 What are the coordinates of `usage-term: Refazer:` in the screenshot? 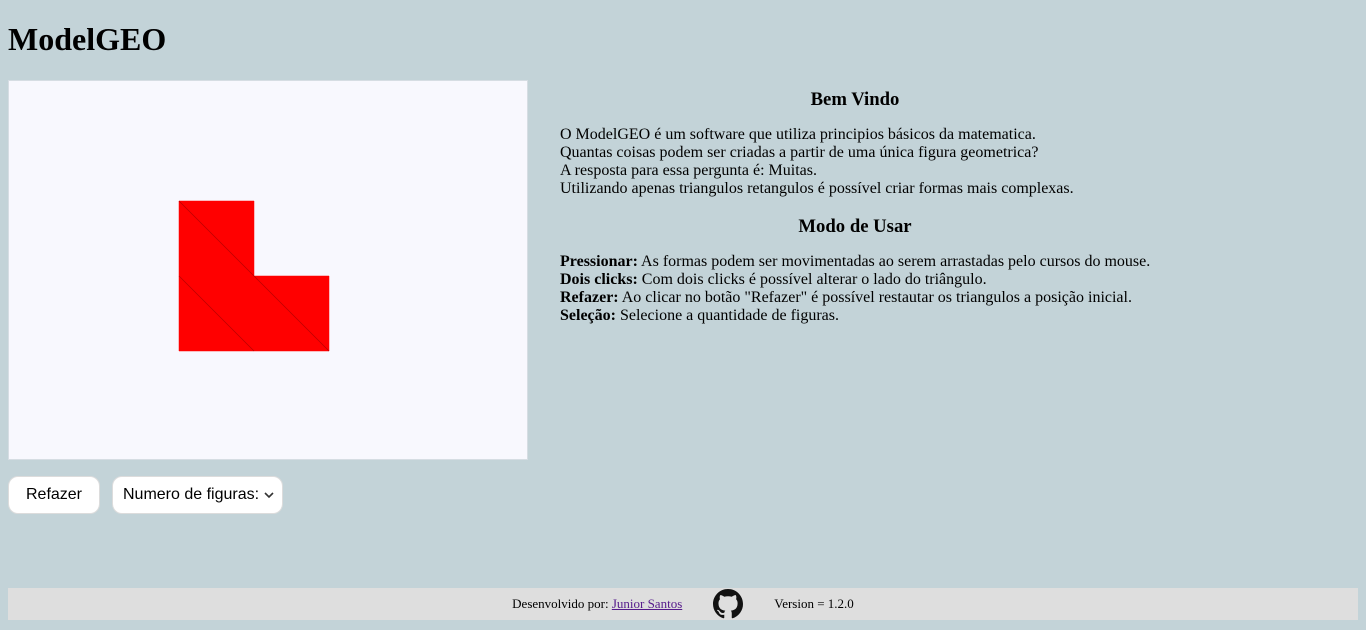 It's located at (589, 297).